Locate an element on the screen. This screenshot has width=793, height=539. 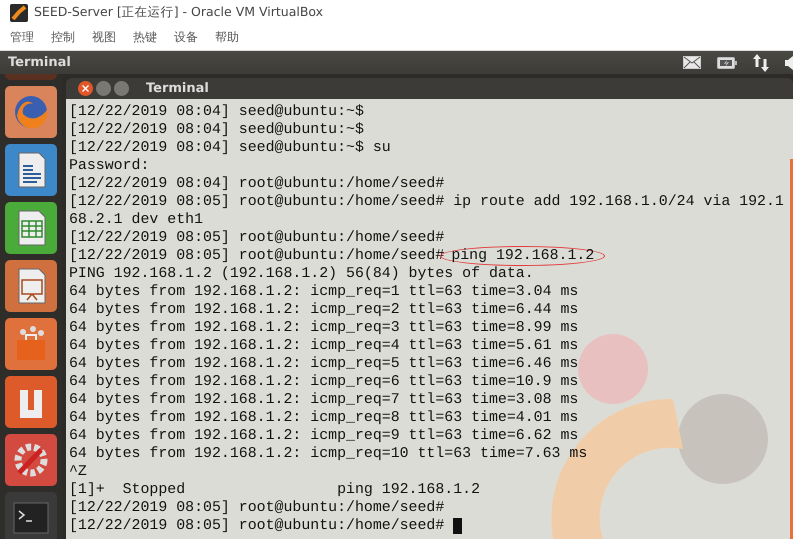
panel-title: Terminal is located at coordinates (39, 62).